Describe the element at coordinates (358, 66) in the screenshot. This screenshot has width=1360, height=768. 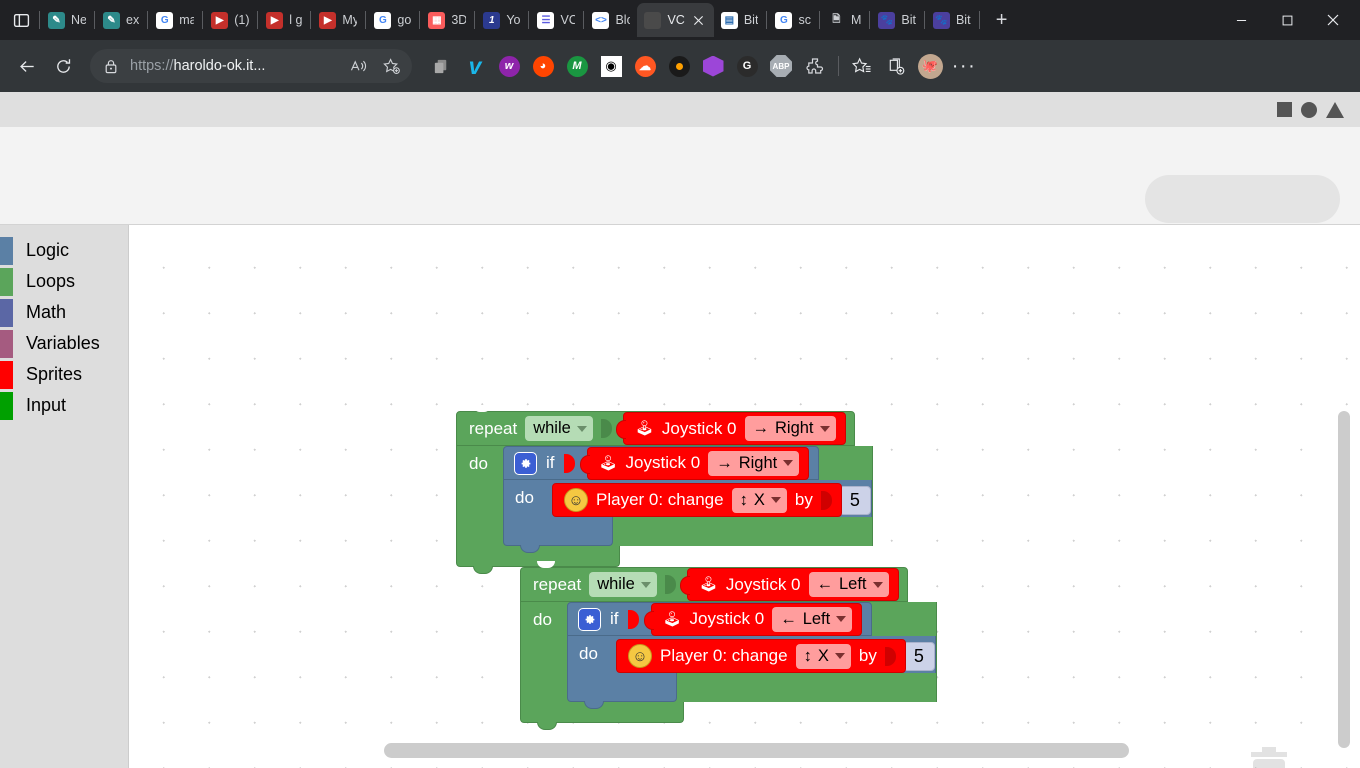
I see `read-aloud-icon` at that location.